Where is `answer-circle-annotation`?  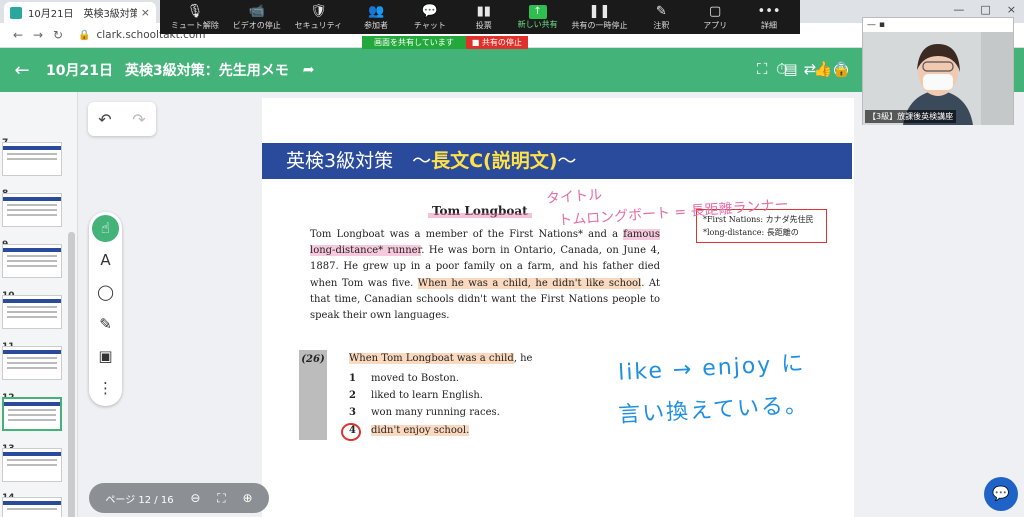 answer-circle-annotation is located at coordinates (351, 432).